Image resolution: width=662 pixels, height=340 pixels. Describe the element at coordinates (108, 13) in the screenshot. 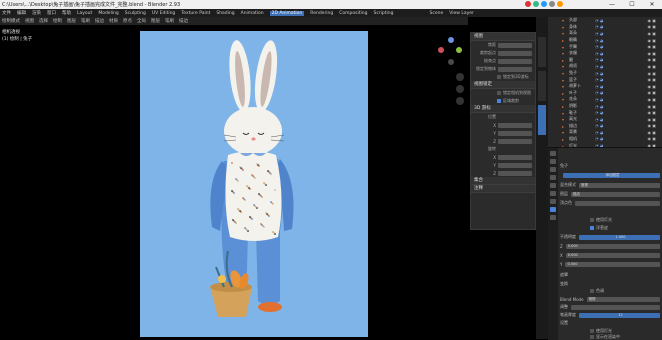

I see `menu-item: Modeling` at that location.